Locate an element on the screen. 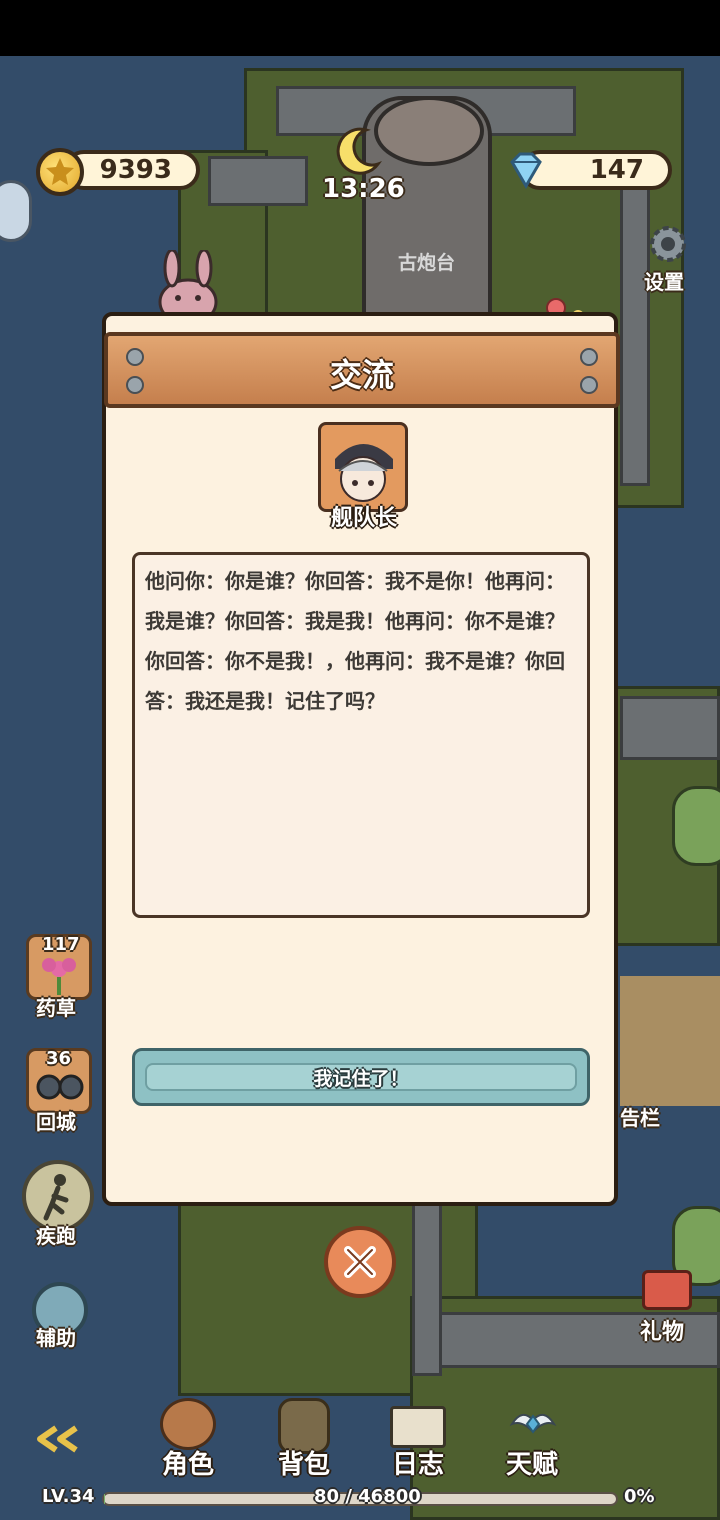 The image size is (720, 1520). xp-text: 80 / 46800 is located at coordinates (367, 1496).